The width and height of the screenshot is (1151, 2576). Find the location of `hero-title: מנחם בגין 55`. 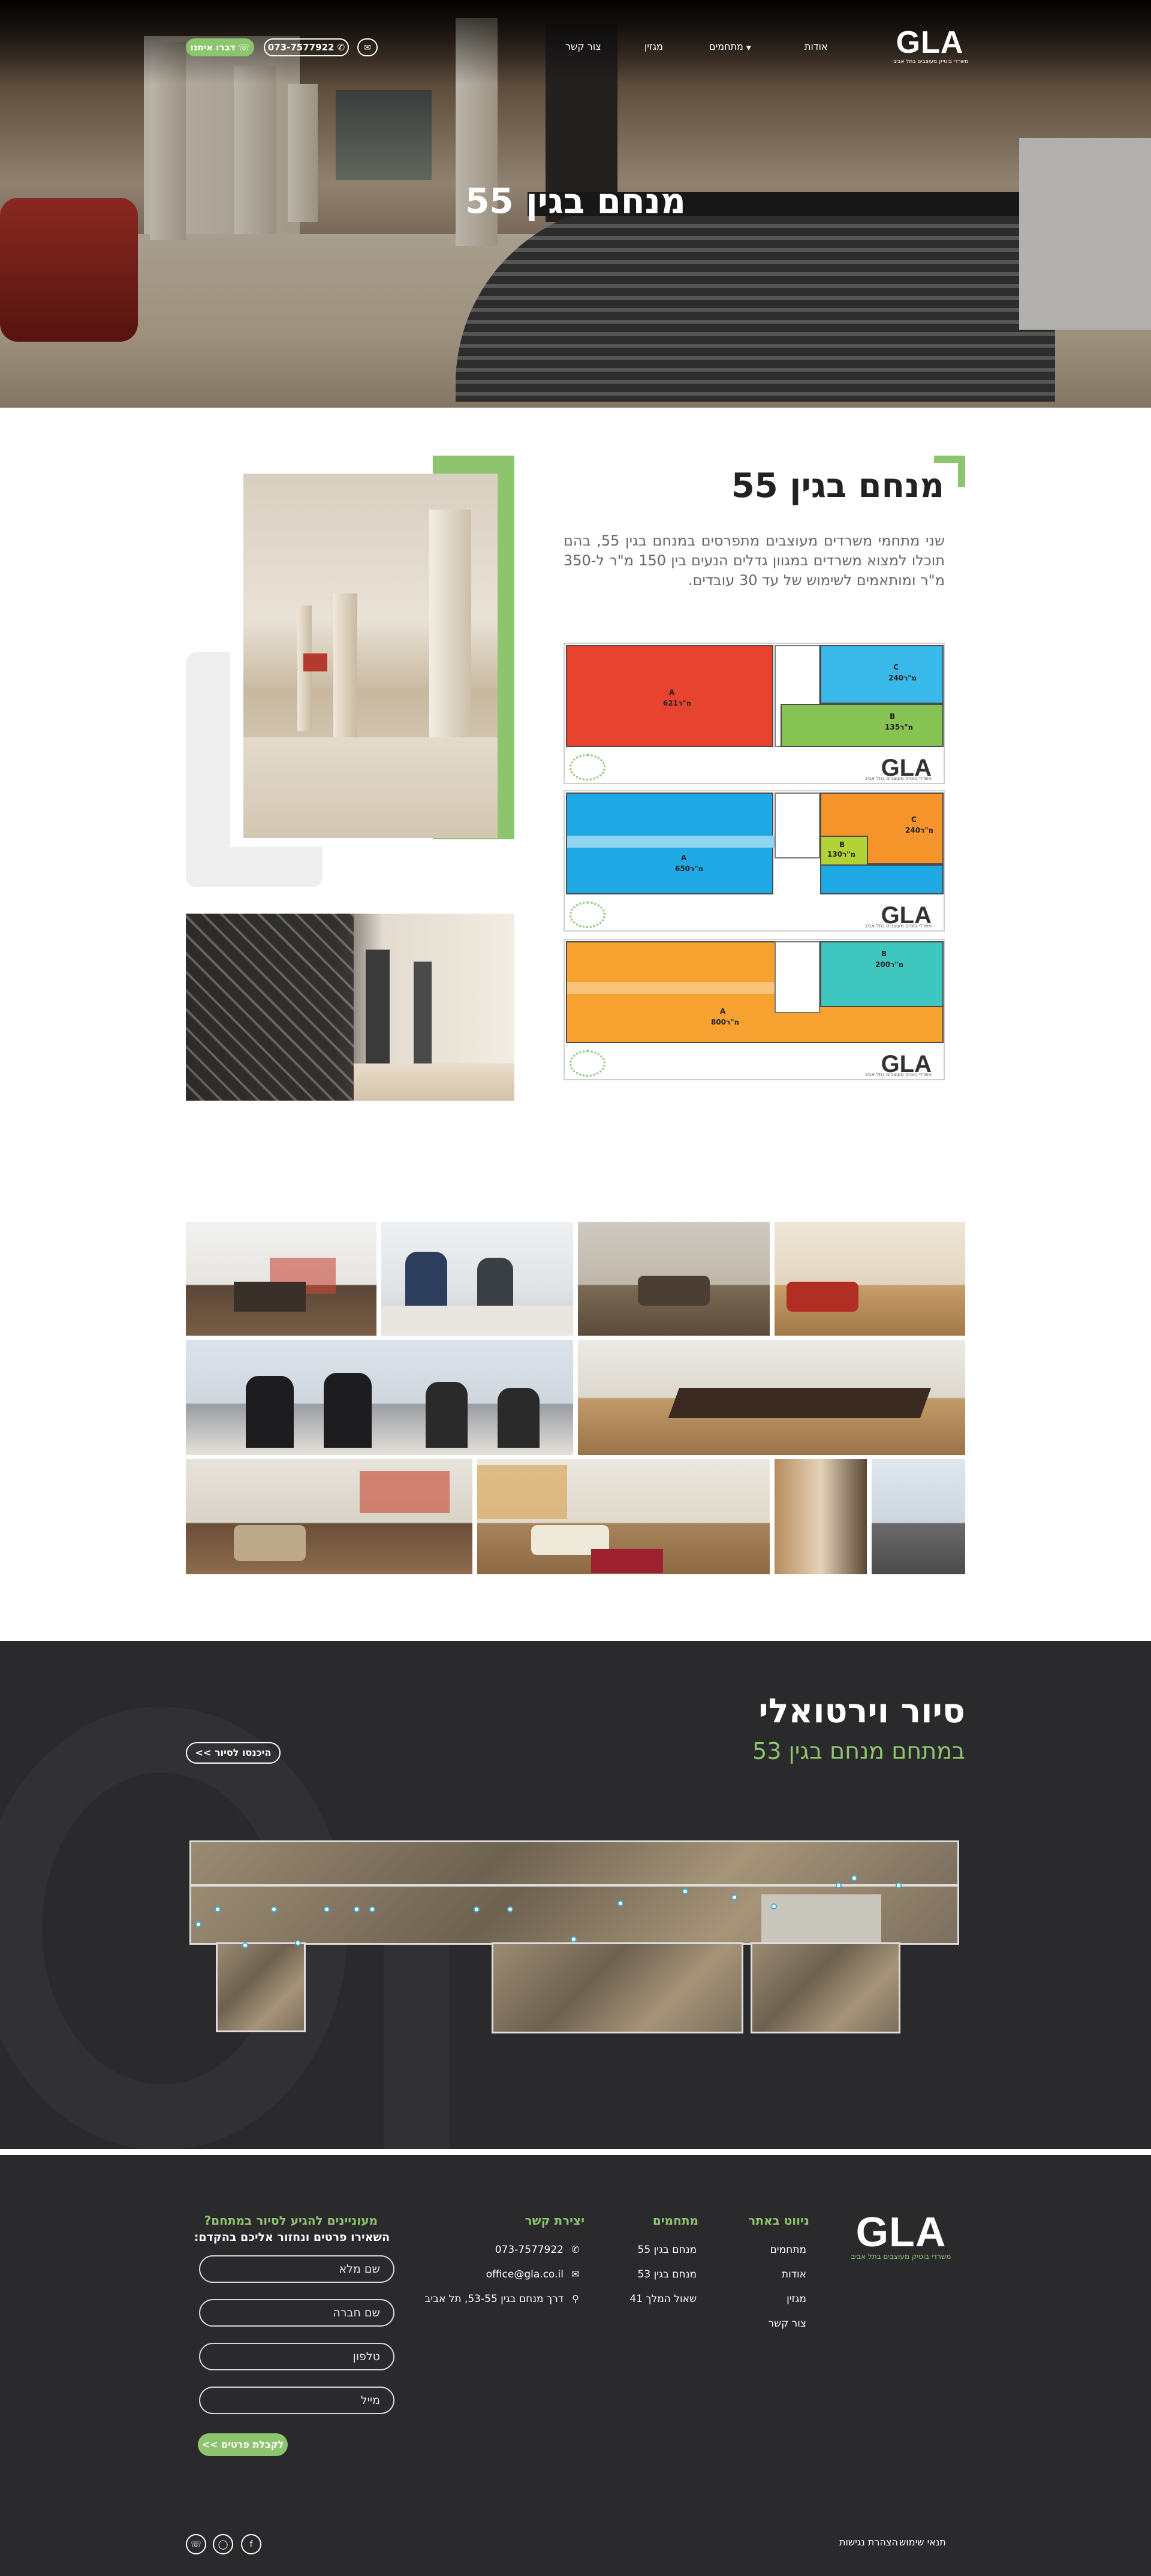

hero-title: מנחם בגין 55 is located at coordinates (575, 200).